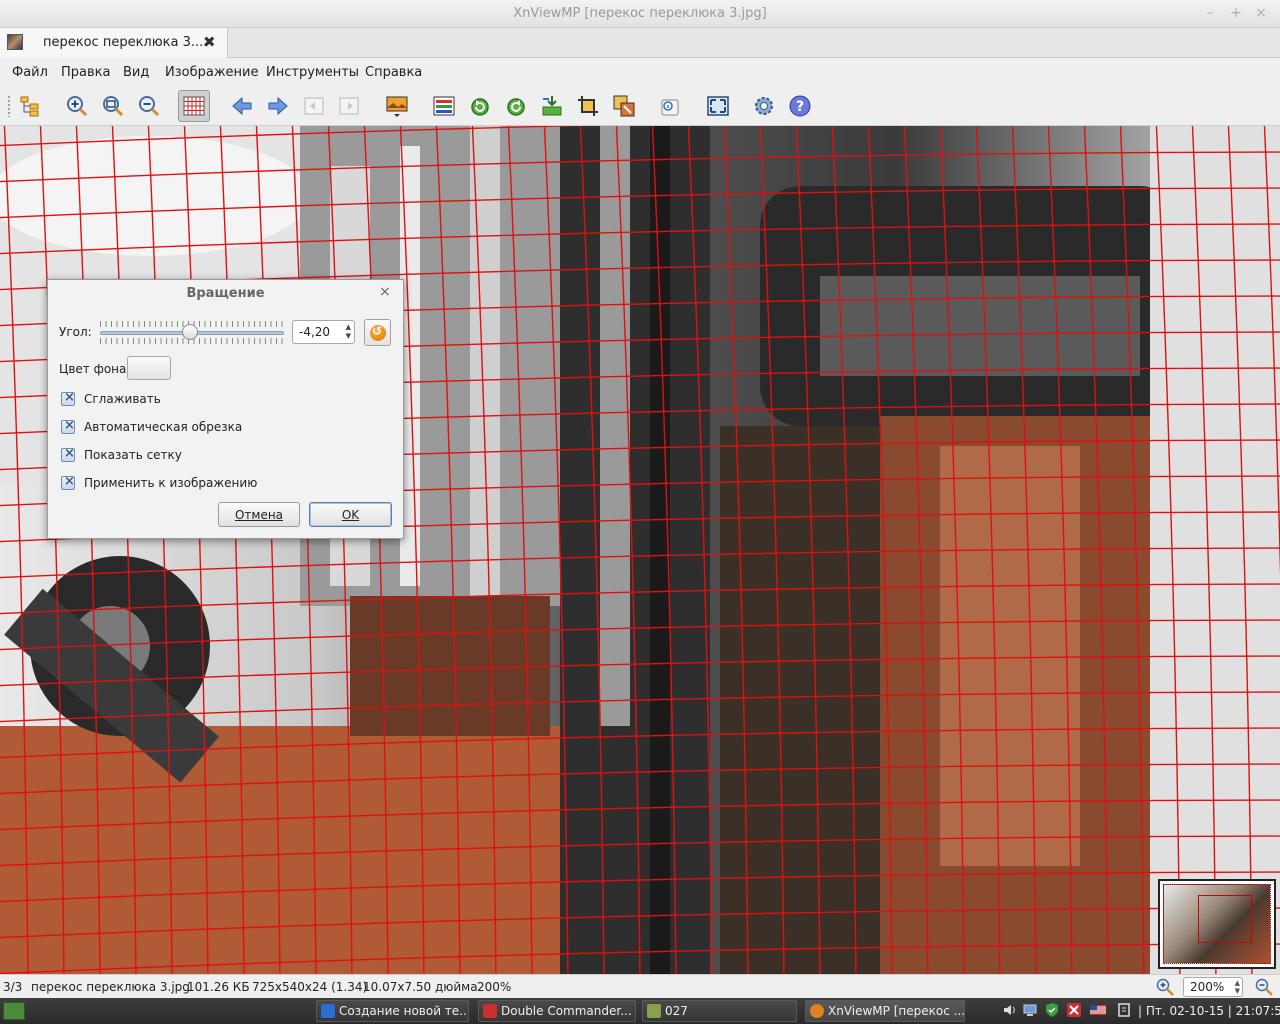 The width and height of the screenshot is (1280, 1024). I want to click on volume-icon, so click(1010, 1010).